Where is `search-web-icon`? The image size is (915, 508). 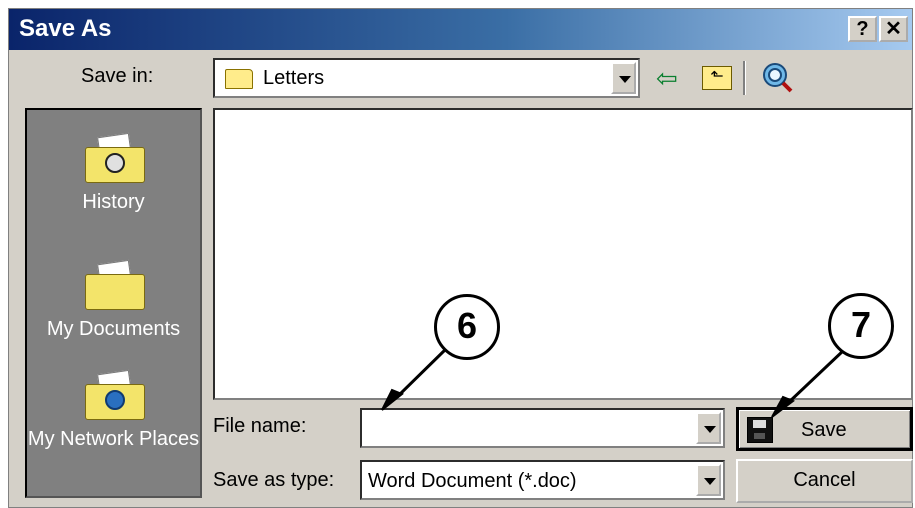 search-web-icon is located at coordinates (777, 77).